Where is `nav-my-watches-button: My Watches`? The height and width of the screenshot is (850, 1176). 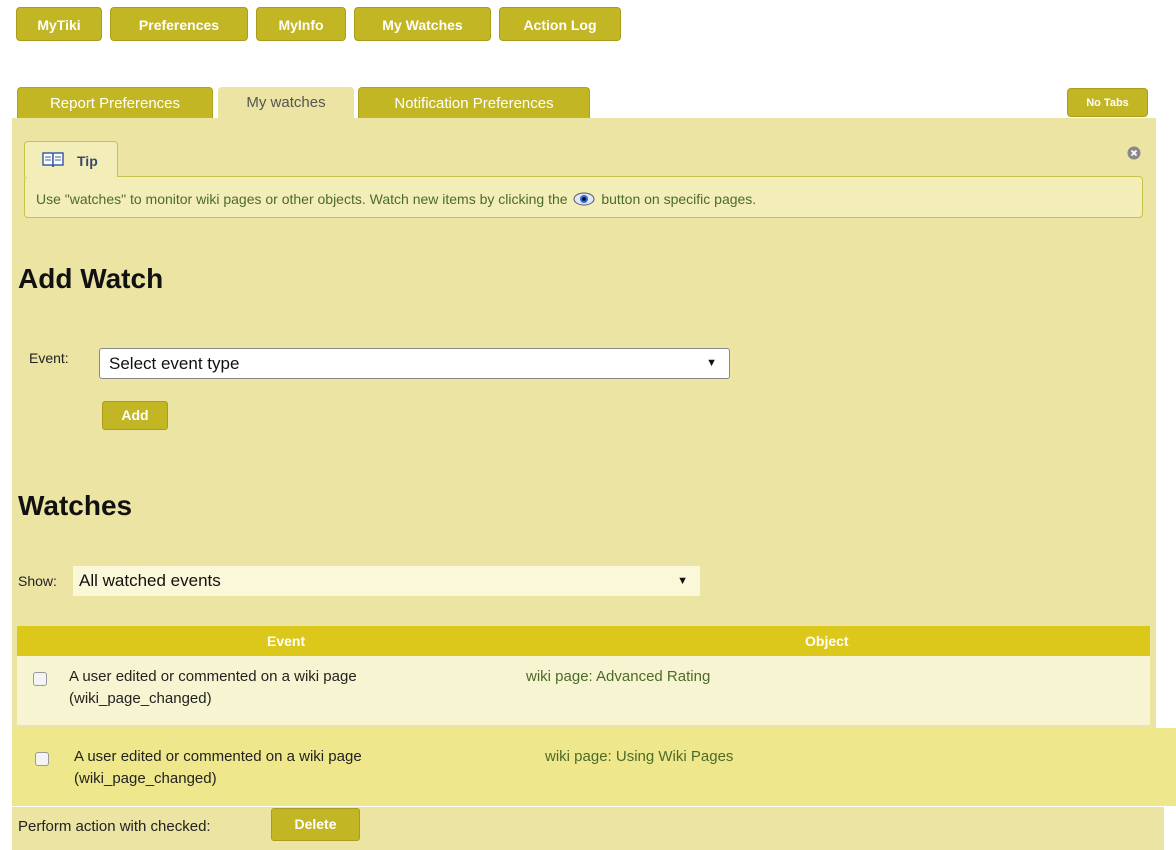 nav-my-watches-button: My Watches is located at coordinates (422, 24).